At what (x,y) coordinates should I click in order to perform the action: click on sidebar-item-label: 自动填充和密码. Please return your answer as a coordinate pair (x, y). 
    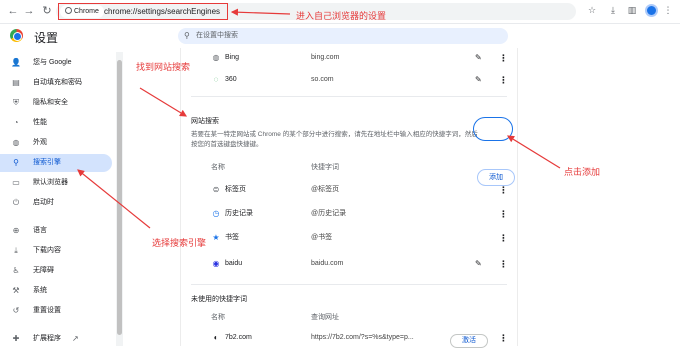
    Looking at the image, I should click on (57, 82).